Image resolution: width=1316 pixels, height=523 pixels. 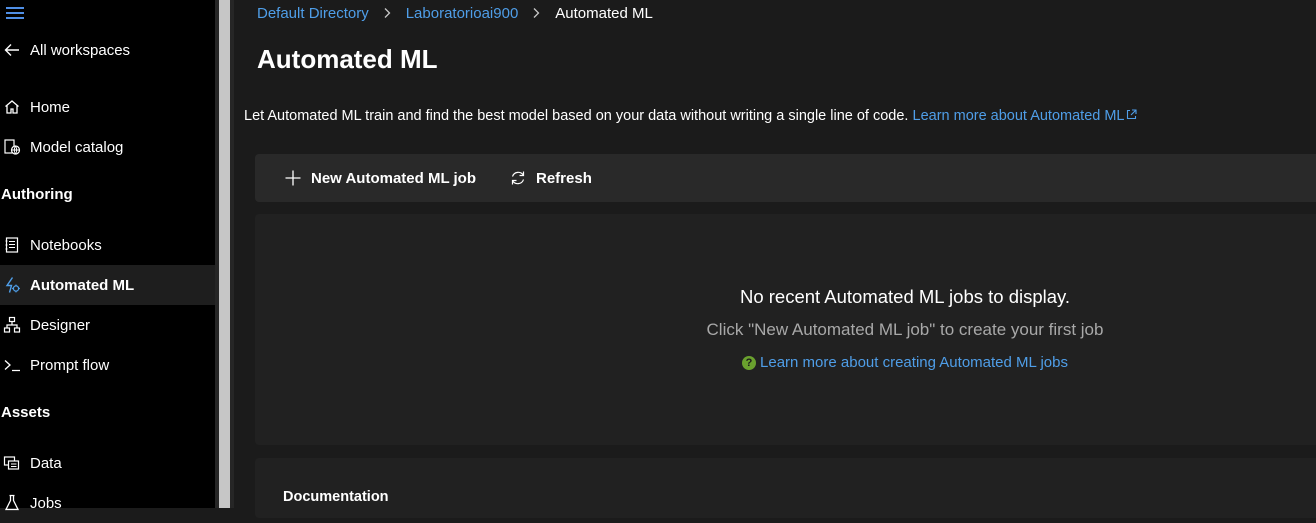 What do you see at coordinates (347, 59) in the screenshot?
I see `page-title: Automated ML` at bounding box center [347, 59].